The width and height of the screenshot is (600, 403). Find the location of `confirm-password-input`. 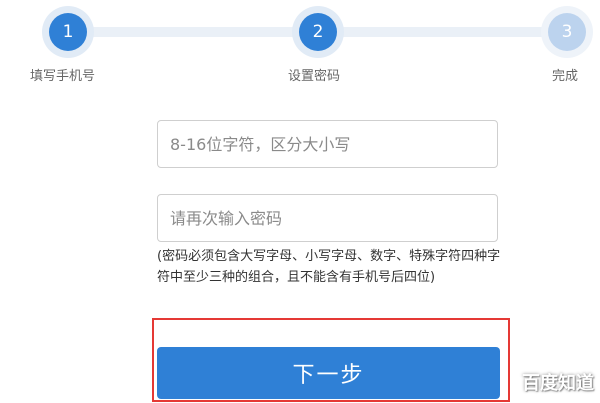

confirm-password-input is located at coordinates (327, 218).